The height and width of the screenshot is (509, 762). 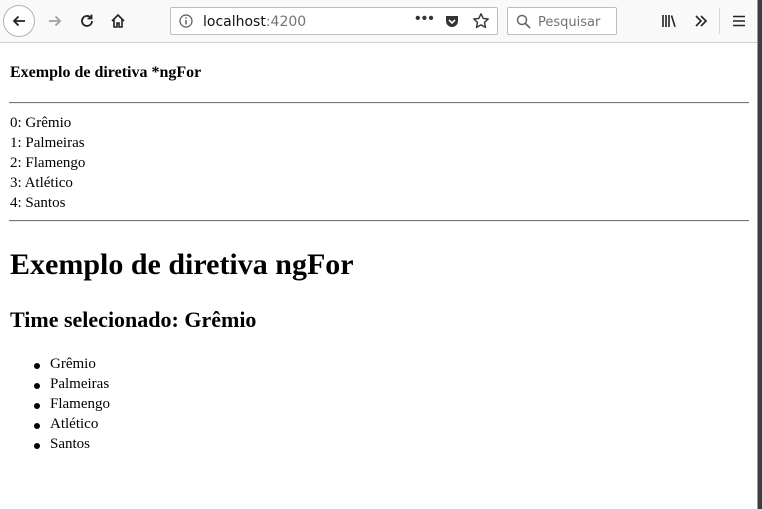 What do you see at coordinates (38, 203) in the screenshot?
I see `indexed-list-item: 4: Santos` at bounding box center [38, 203].